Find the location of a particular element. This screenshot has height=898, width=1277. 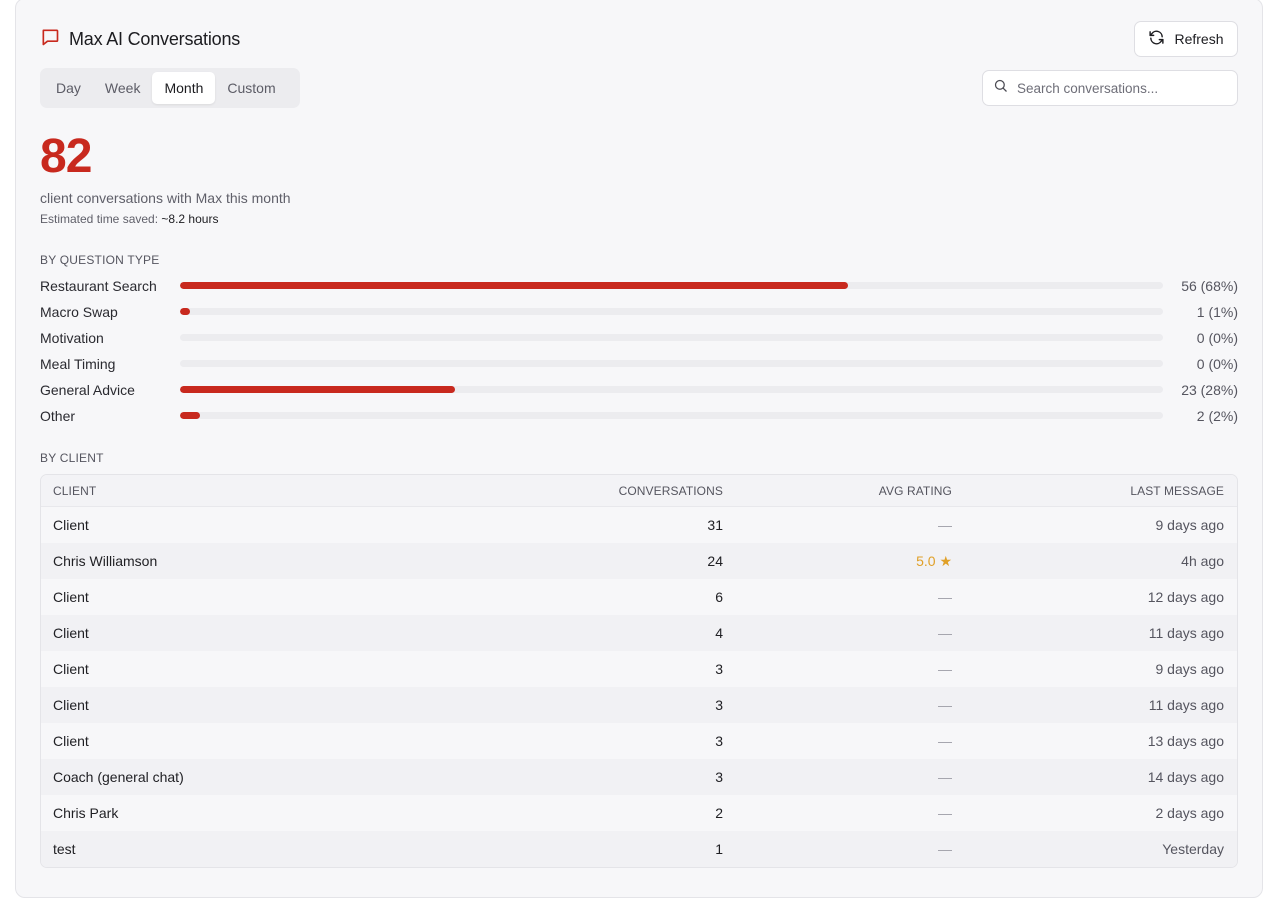

question-type-value: 2 (2%) is located at coordinates (1217, 416).